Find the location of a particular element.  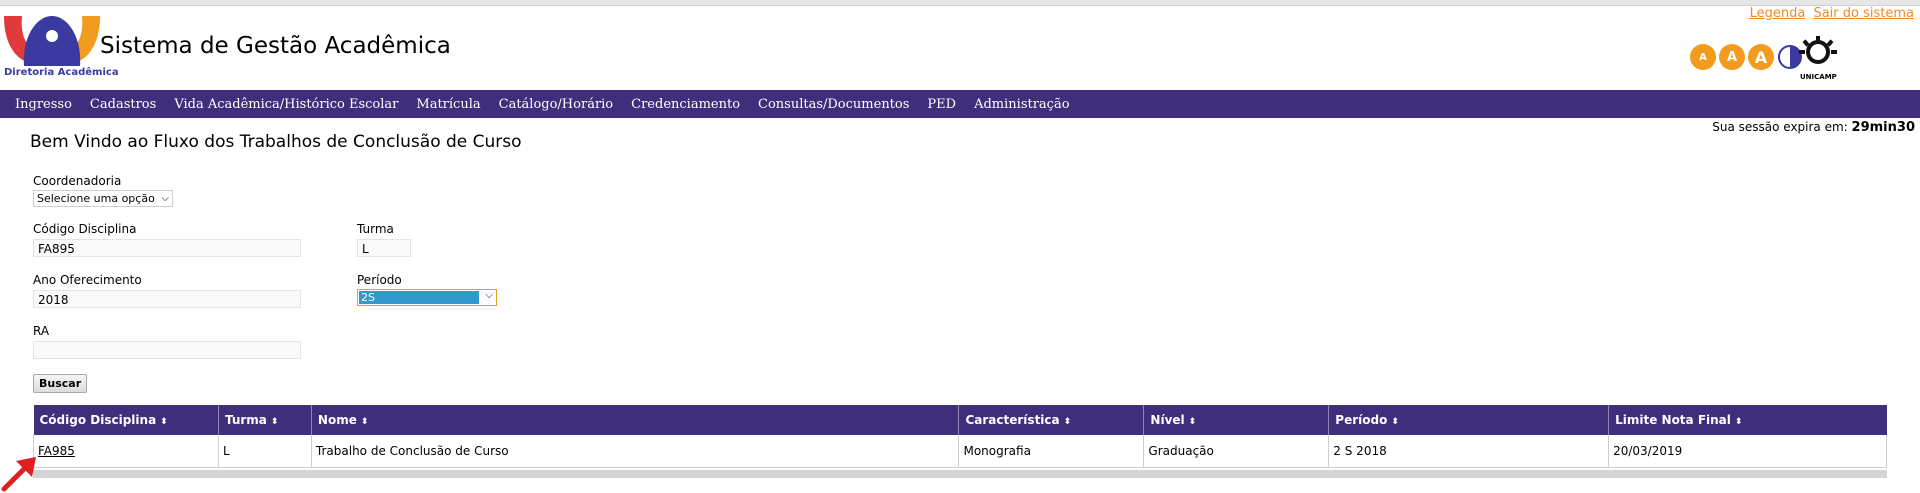

cell-codigo: FA985 is located at coordinates (126, 451).